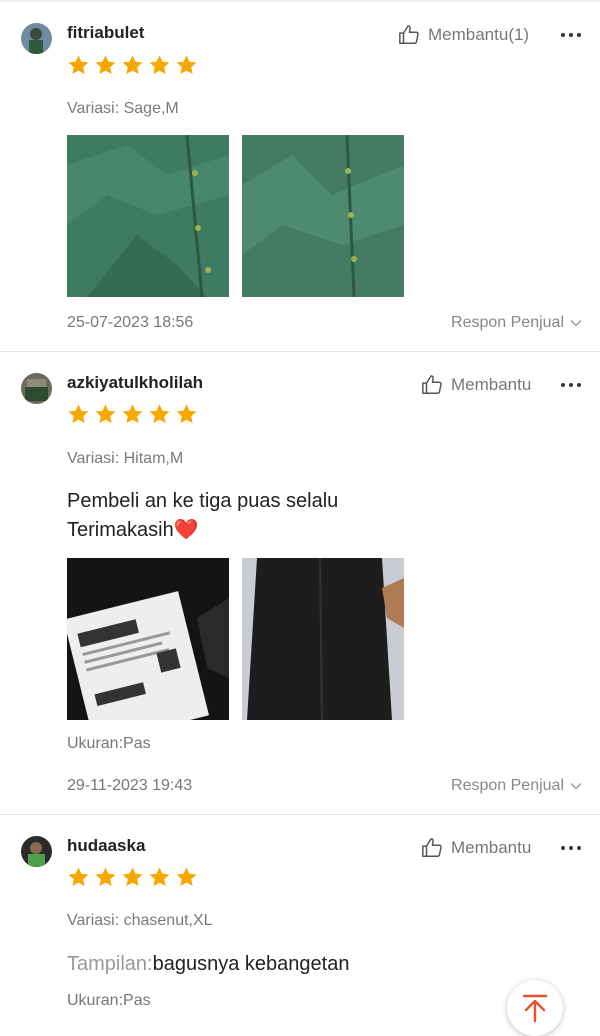  Describe the element at coordinates (203, 501) in the screenshot. I see `comment-line: Pembeli an ke tiga puas selalu` at that location.